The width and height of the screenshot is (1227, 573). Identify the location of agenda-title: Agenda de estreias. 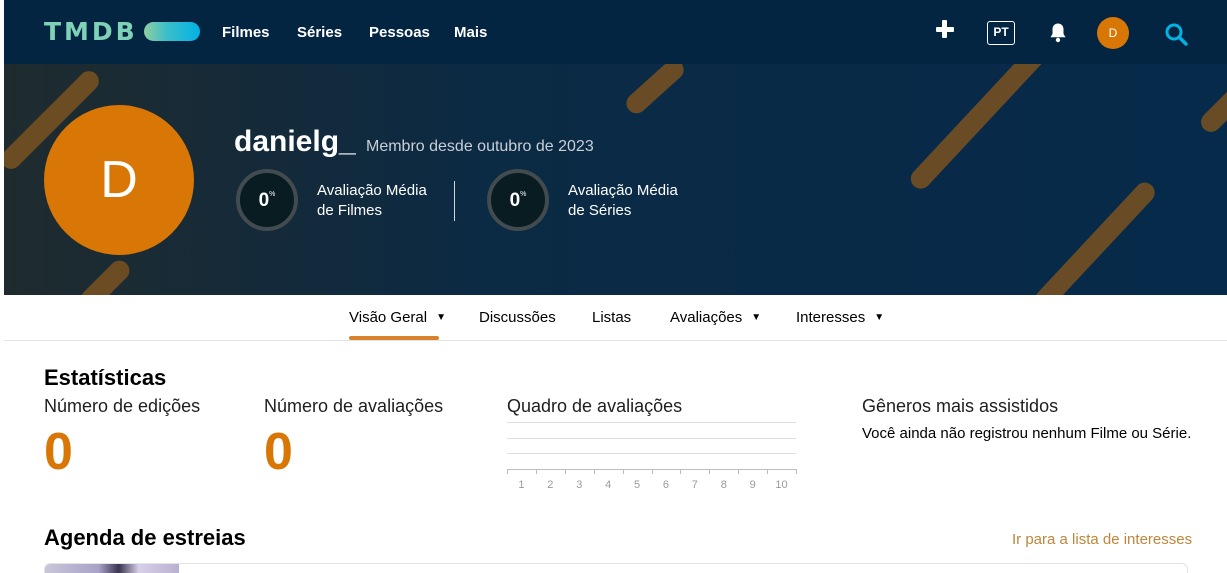
(145, 537).